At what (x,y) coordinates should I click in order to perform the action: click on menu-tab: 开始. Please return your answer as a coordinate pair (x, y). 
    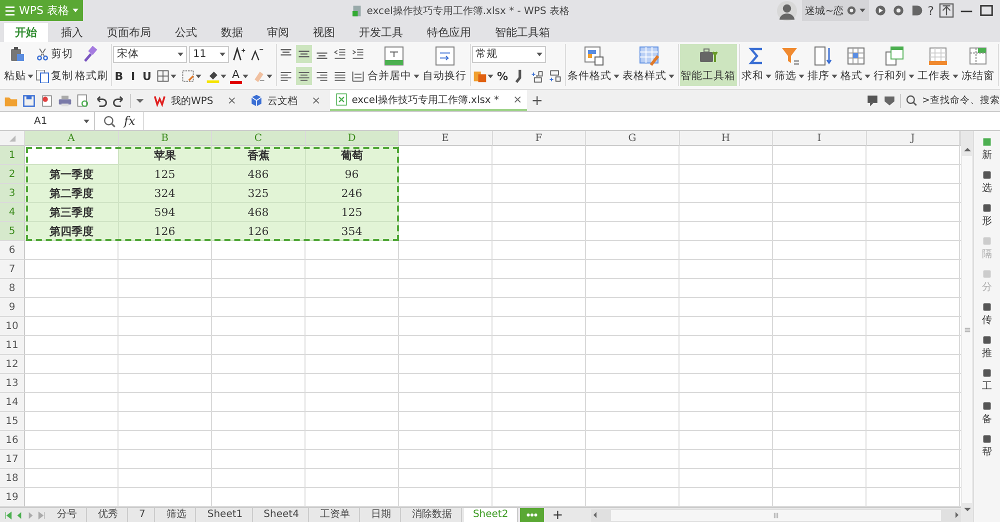
    Looking at the image, I should click on (26, 32).